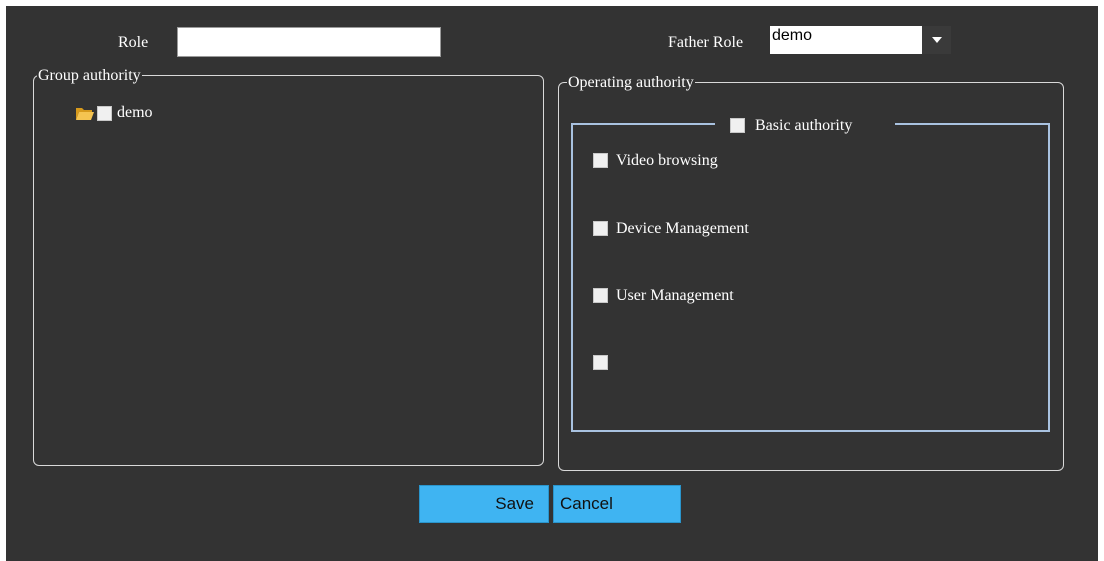  I want to click on group-authority-legend: Group authority, so click(89, 76).